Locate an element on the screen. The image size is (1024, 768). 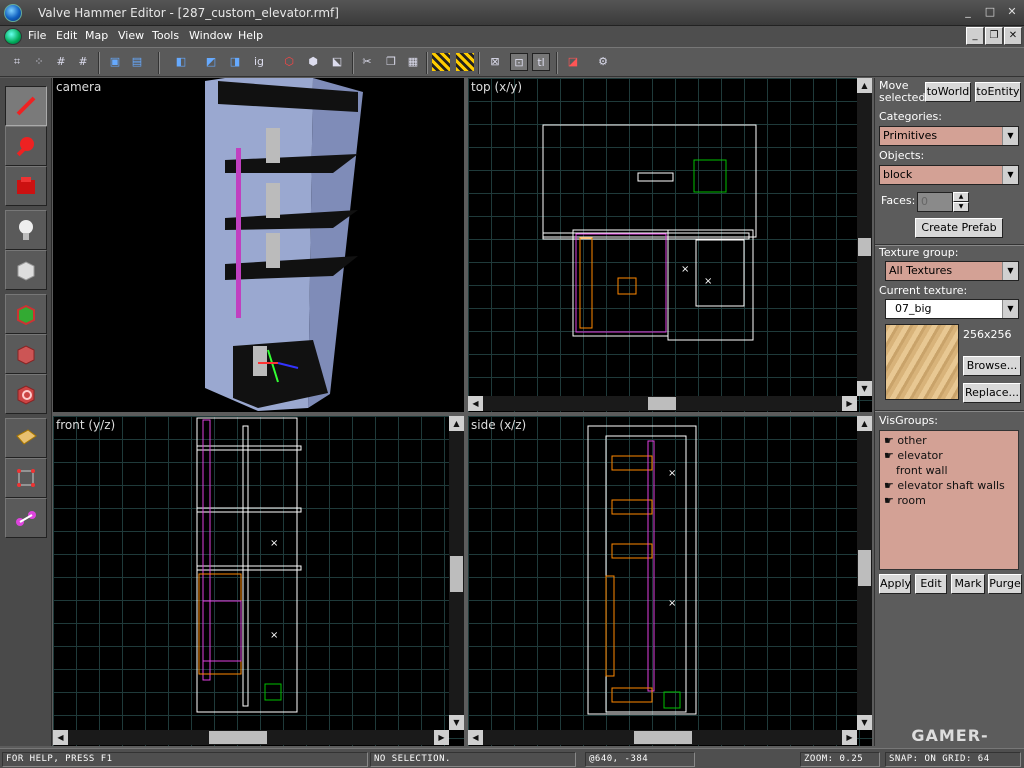
visgroup-item-front-wall: front wall is located at coordinates (922, 470).